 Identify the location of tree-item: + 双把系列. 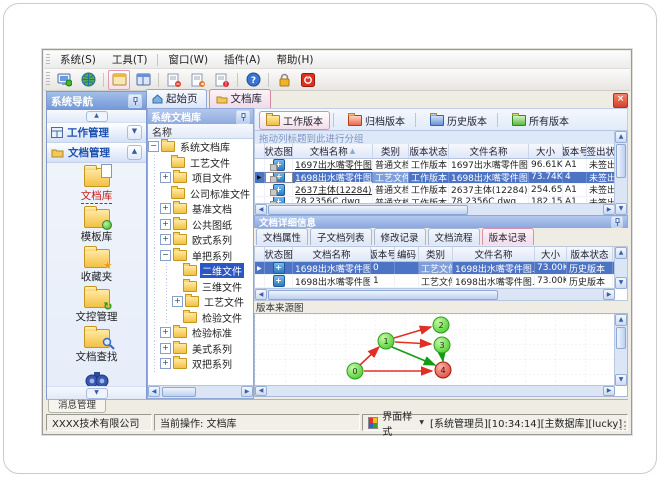
(200, 364).